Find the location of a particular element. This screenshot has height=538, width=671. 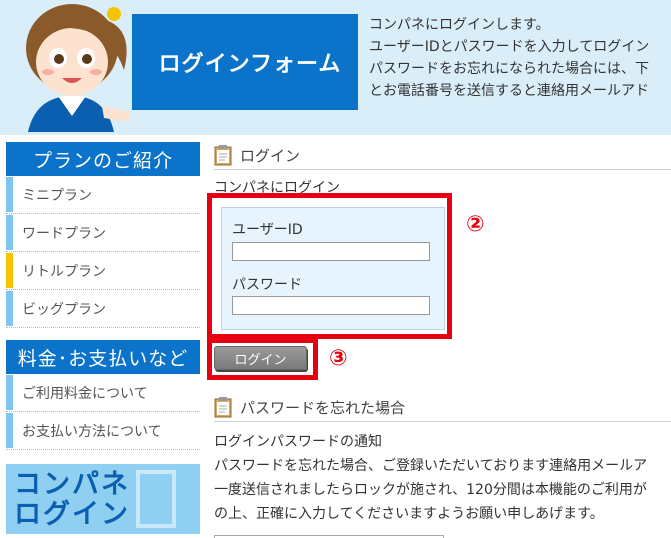

sidebar-item-label: ご利用料金について is located at coordinates (85, 393).